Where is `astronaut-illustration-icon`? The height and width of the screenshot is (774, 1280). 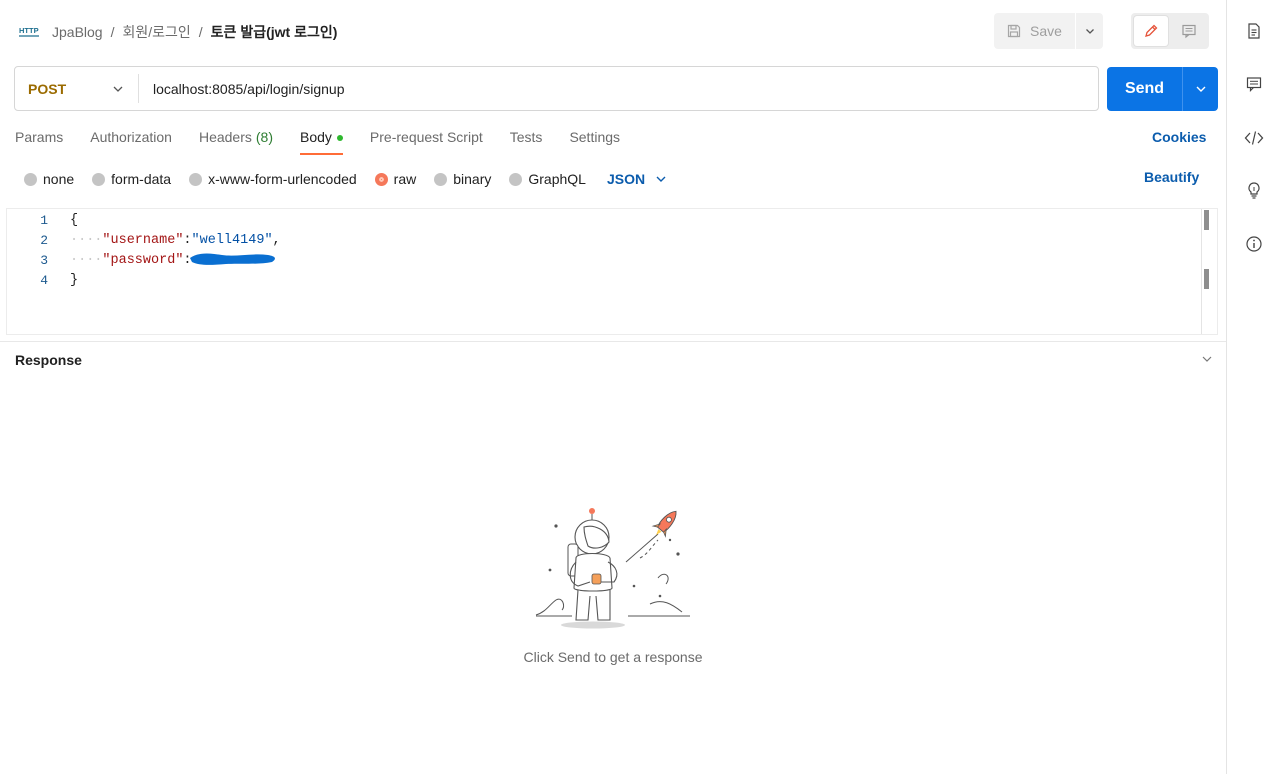
astronaut-illustration-icon is located at coordinates (612, 568).